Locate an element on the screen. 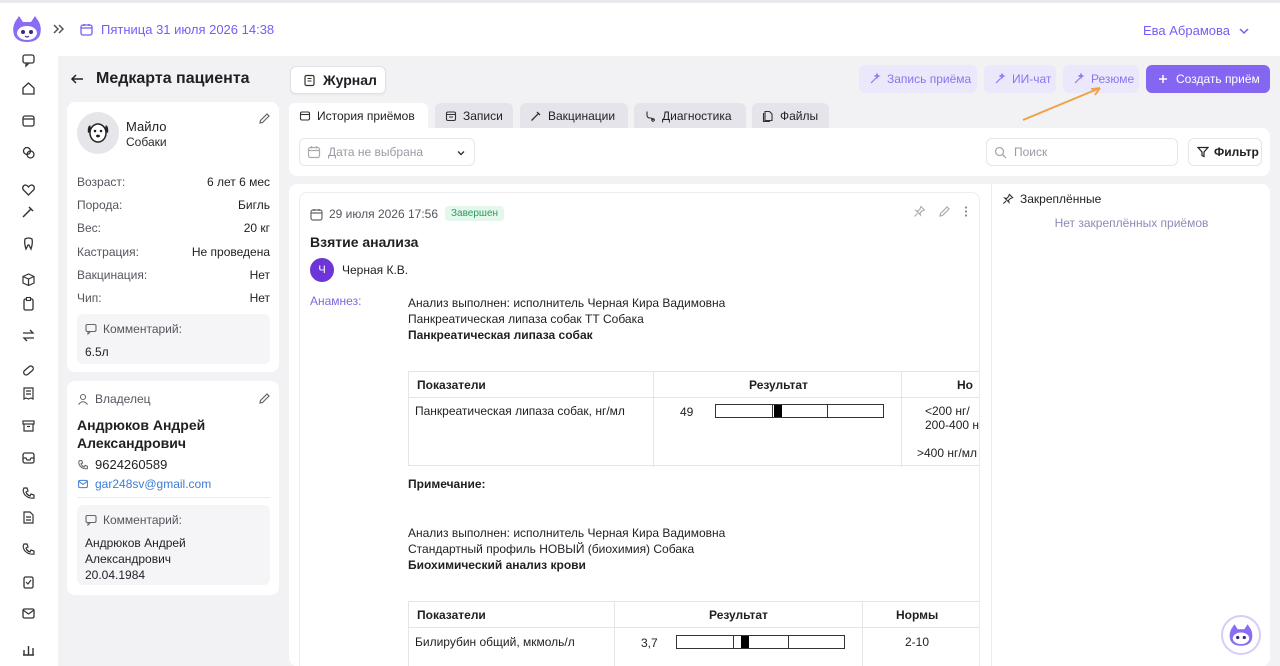 Image resolution: width=1280 pixels, height=666 pixels. create-appointment-button: Создать приём is located at coordinates (1208, 79).